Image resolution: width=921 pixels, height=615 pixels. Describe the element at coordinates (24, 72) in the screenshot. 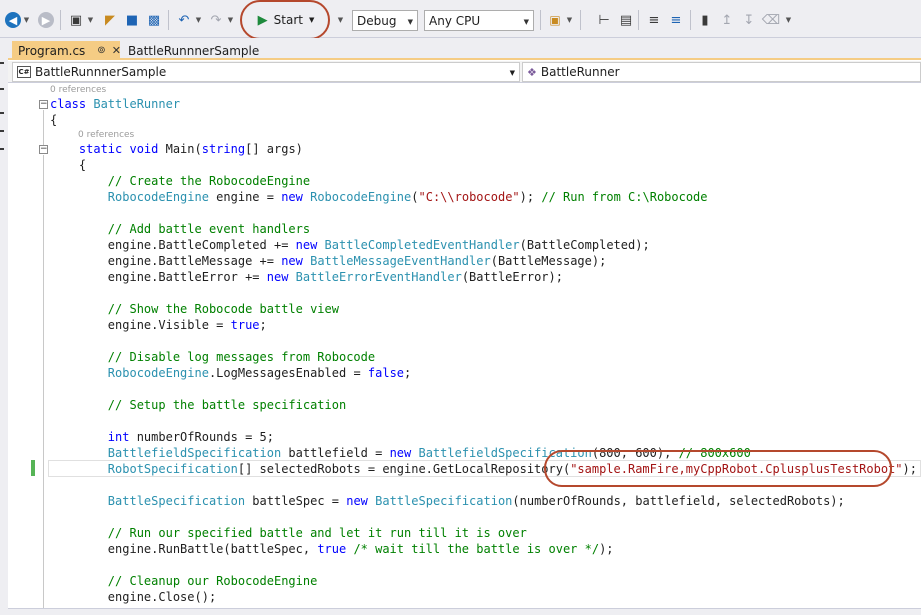

I see `csharp-project-icon: C#` at that location.